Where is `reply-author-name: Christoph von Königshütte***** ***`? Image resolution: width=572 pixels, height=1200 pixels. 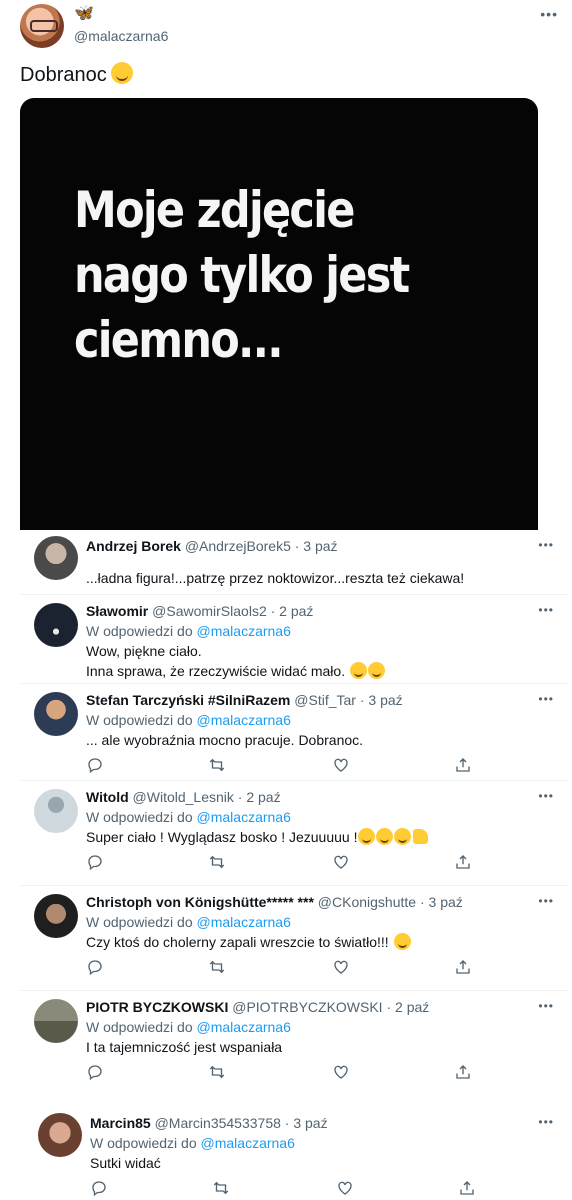 reply-author-name: Christoph von Königshütte***** *** is located at coordinates (200, 902).